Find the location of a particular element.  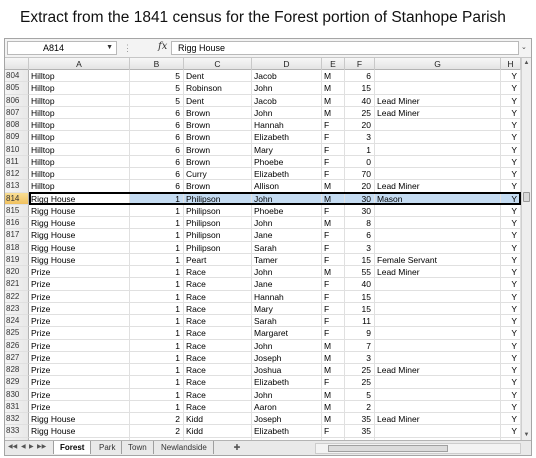

row-header: 821 is located at coordinates (17, 284).